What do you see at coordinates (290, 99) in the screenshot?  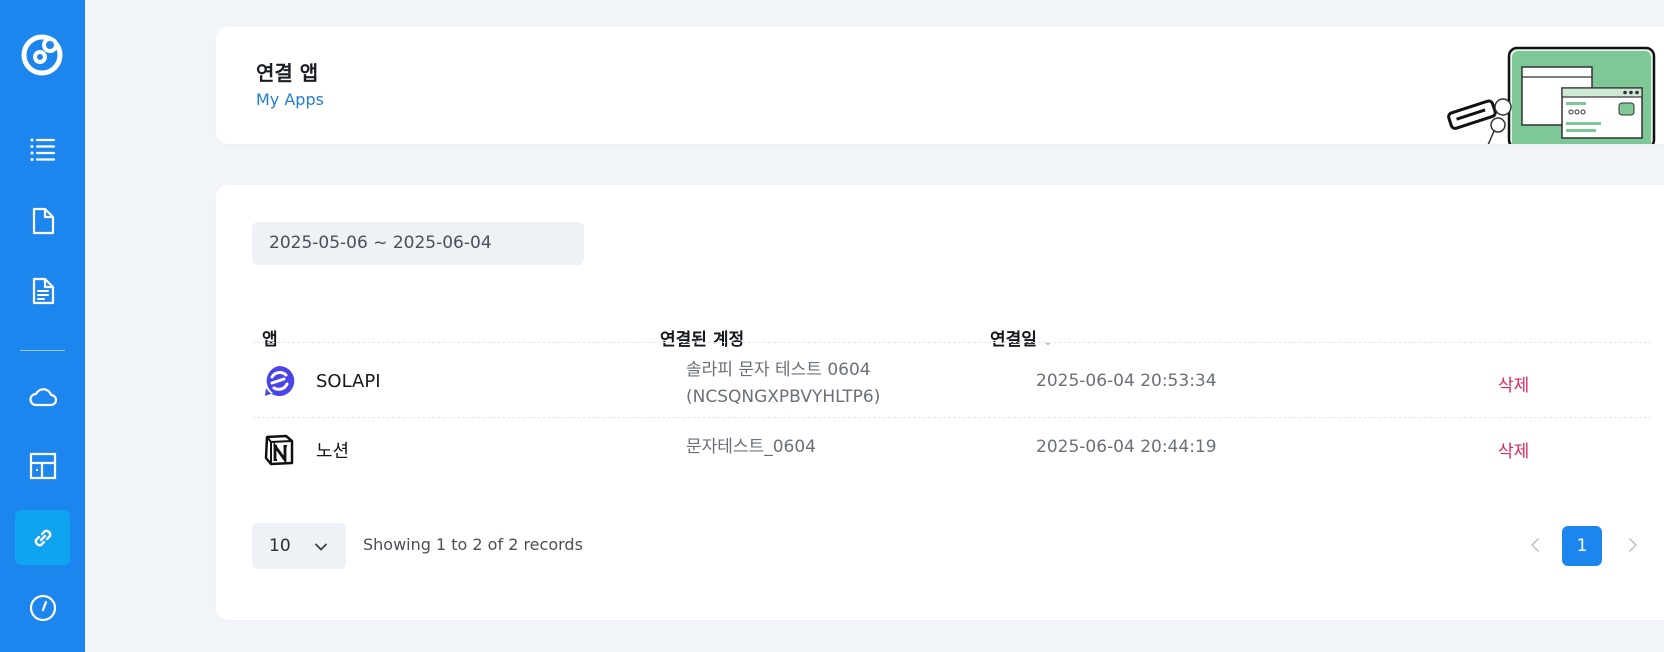 I see `page-subtitle: My Apps` at bounding box center [290, 99].